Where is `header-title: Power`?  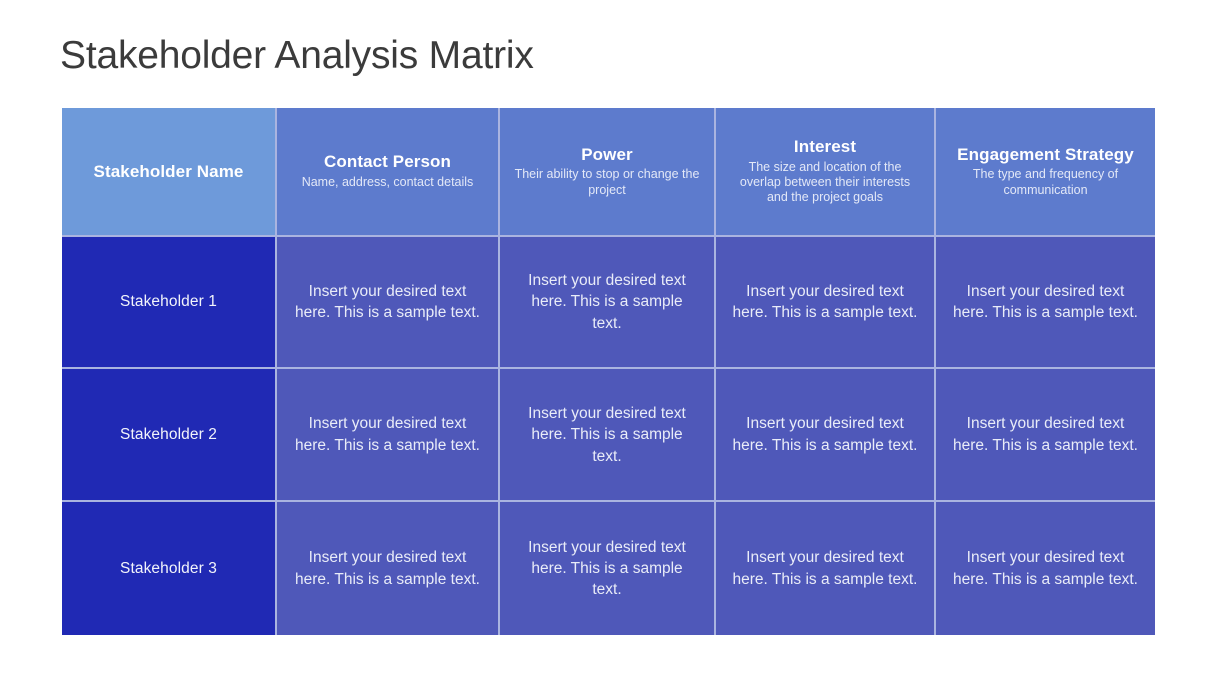
header-title: Power is located at coordinates (607, 154).